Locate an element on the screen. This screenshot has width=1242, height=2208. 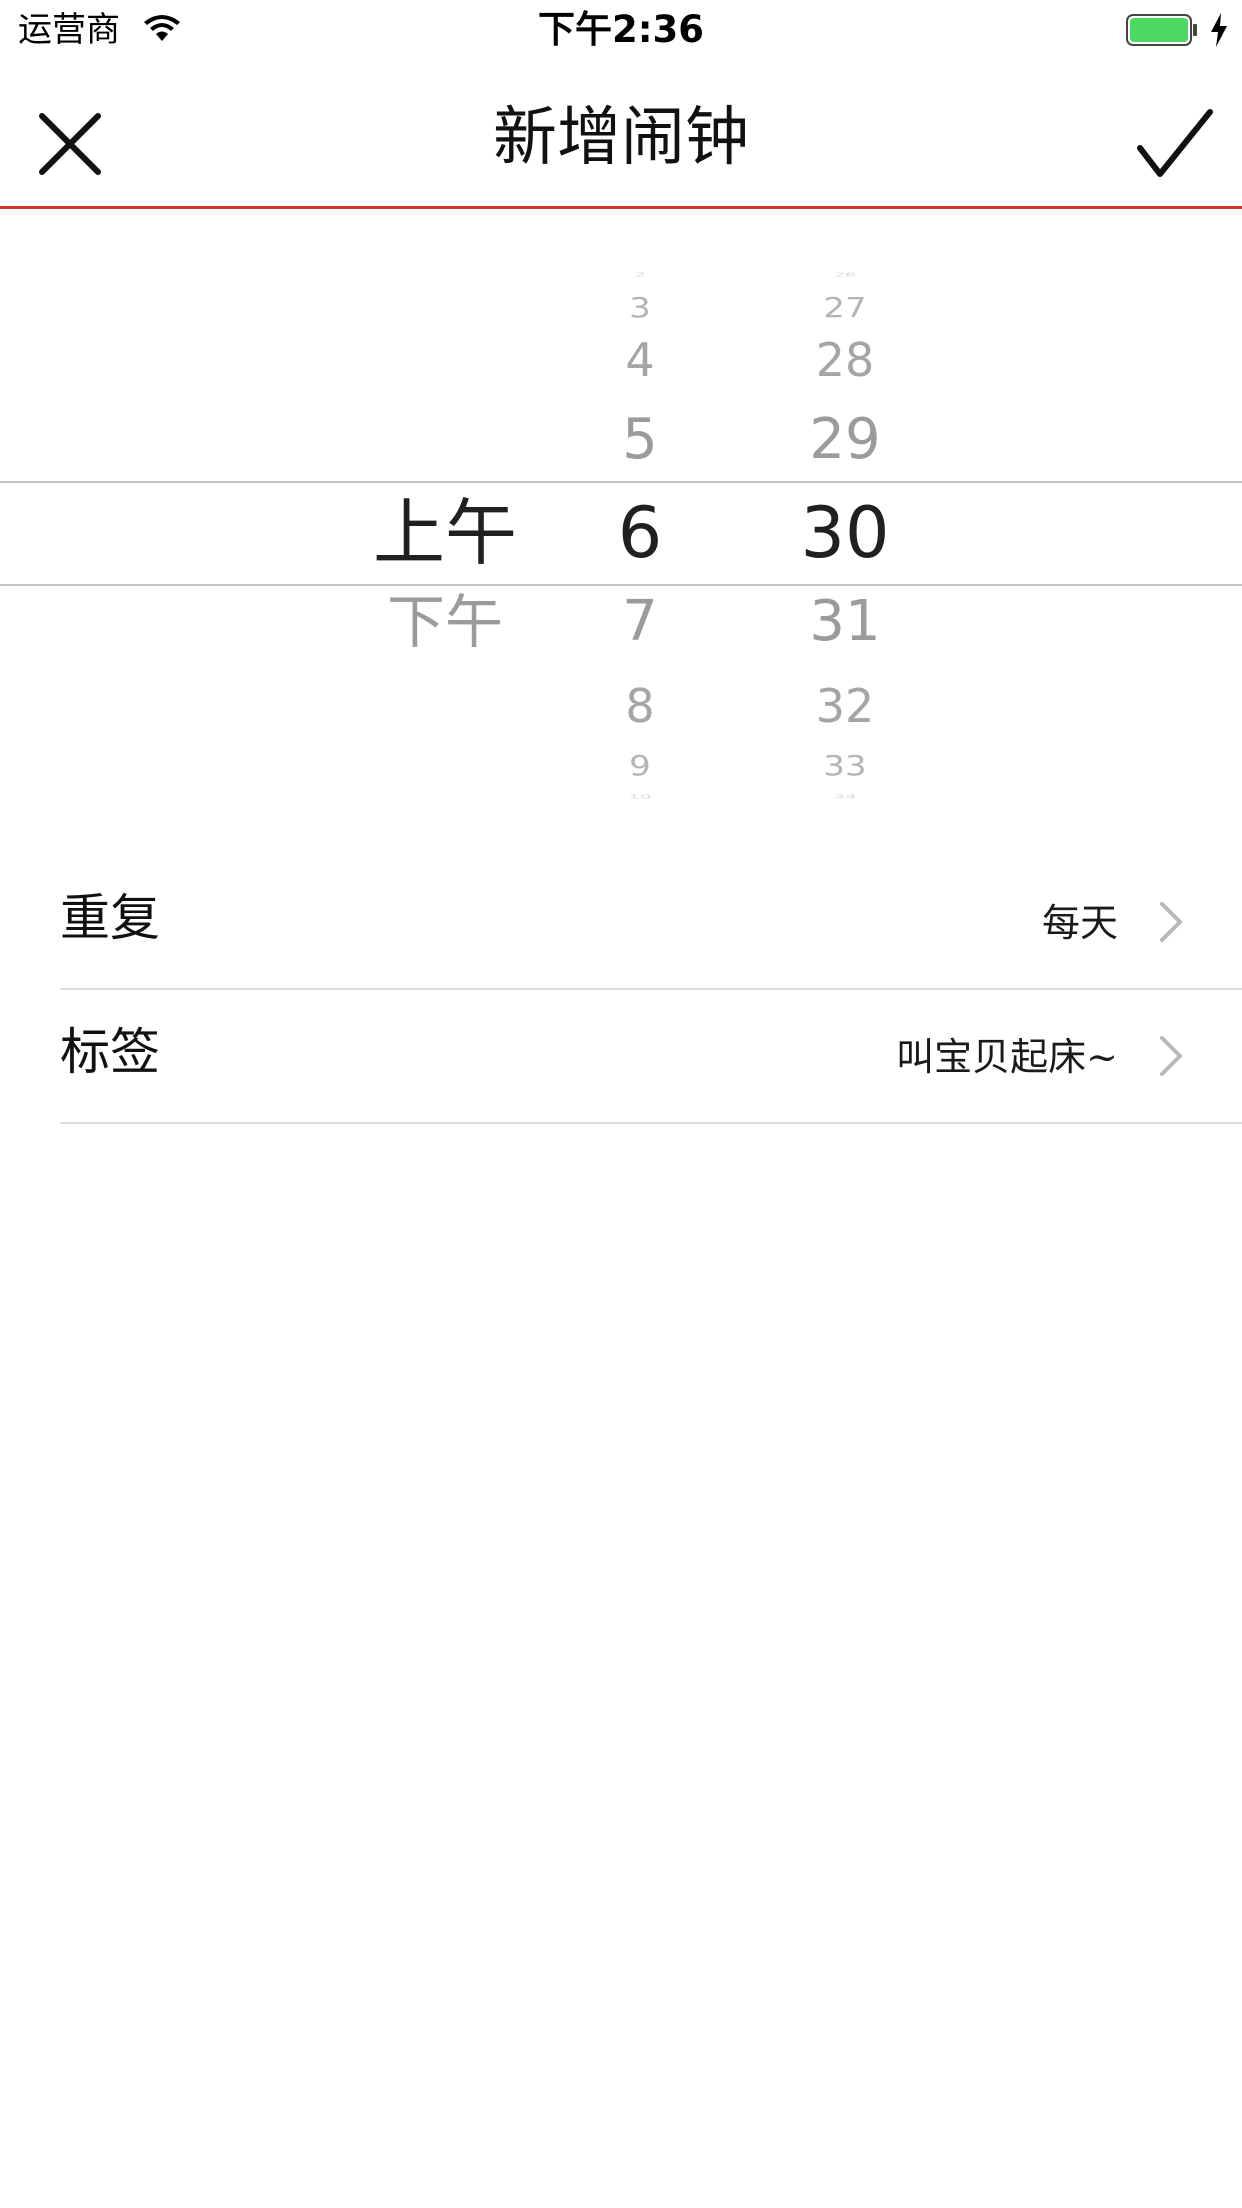
minute-selected: 30 is located at coordinates (845, 533).